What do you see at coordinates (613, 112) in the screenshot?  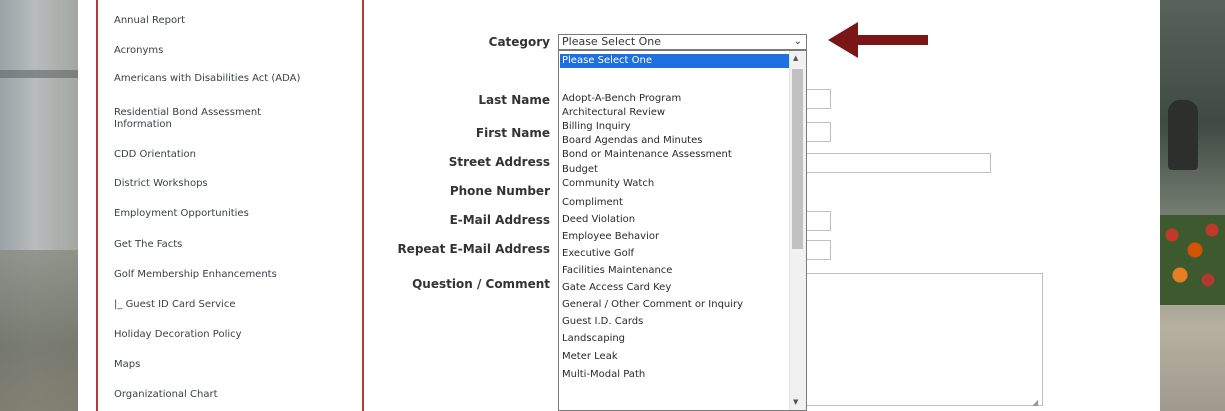 I see `dropdown-option: Architectural Review` at bounding box center [613, 112].